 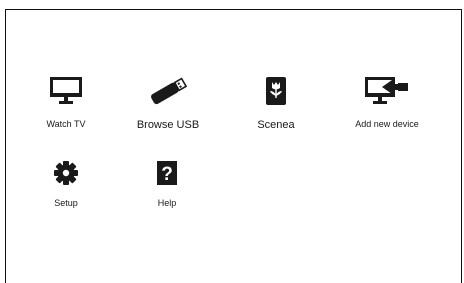 What do you see at coordinates (386, 90) in the screenshot?
I see `add-device-icon` at bounding box center [386, 90].